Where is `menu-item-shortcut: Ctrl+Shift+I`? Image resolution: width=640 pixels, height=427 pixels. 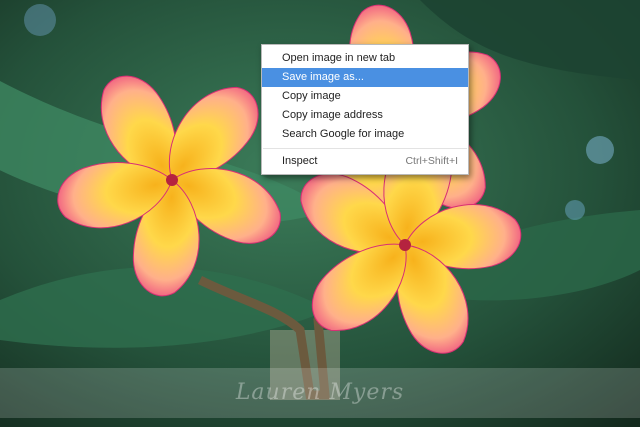
menu-item-shortcut: Ctrl+Shift+I is located at coordinates (431, 161).